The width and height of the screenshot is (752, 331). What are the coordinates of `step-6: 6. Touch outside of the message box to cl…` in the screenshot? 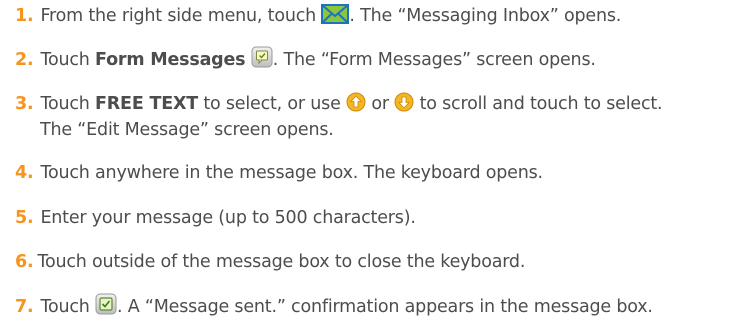 It's located at (270, 262).